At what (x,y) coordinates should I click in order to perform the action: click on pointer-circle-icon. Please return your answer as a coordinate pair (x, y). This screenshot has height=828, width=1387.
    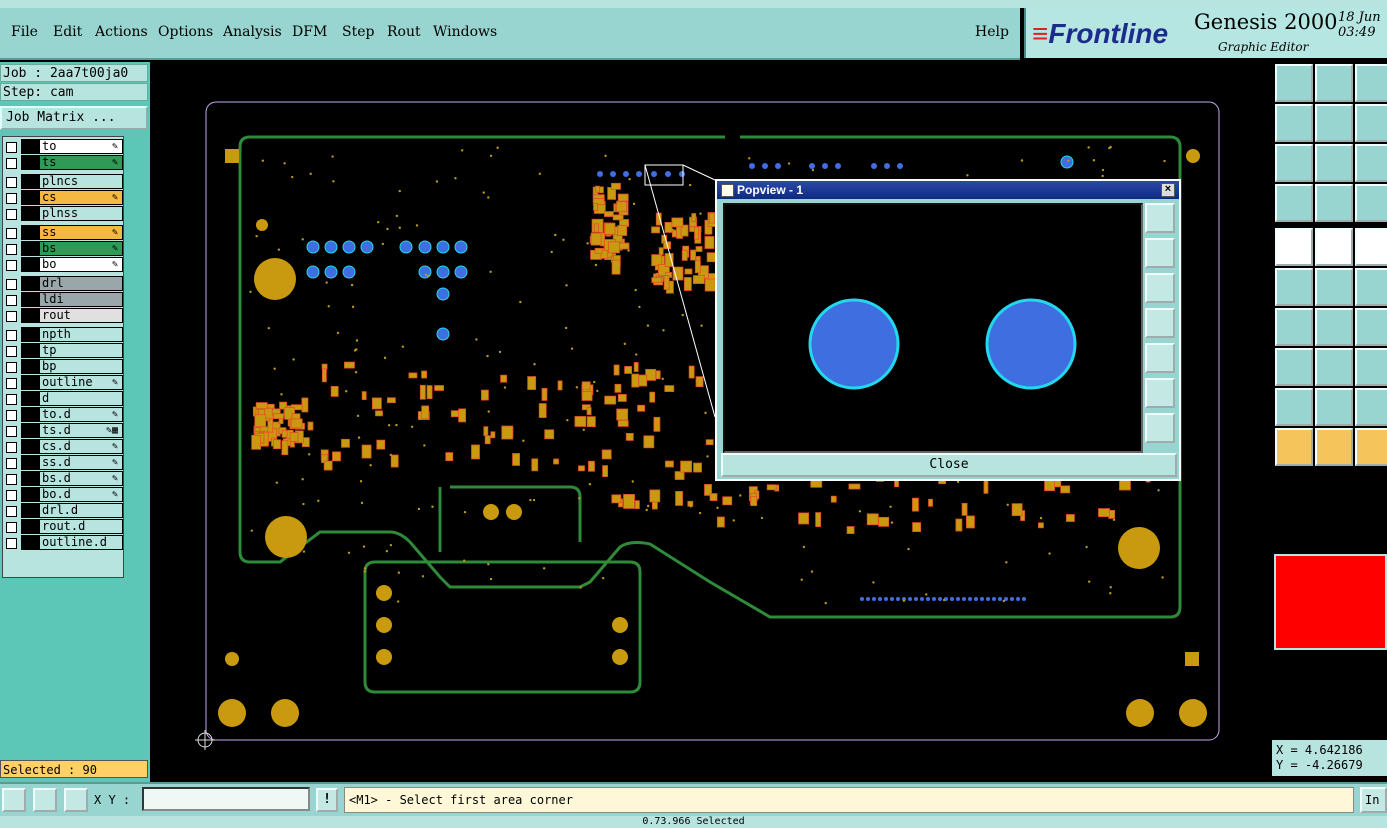
    Looking at the image, I should click on (1371, 447).